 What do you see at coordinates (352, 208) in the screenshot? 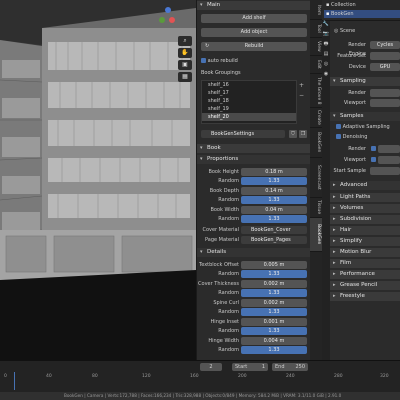
I see `section-label: Volumes` at bounding box center [352, 208].